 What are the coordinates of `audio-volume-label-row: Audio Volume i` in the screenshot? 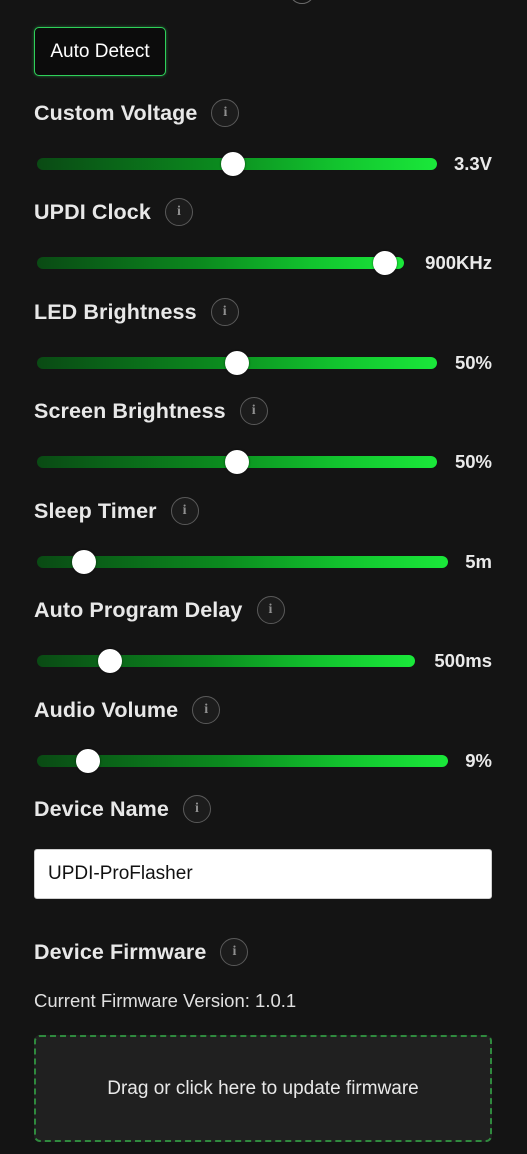 It's located at (127, 710).